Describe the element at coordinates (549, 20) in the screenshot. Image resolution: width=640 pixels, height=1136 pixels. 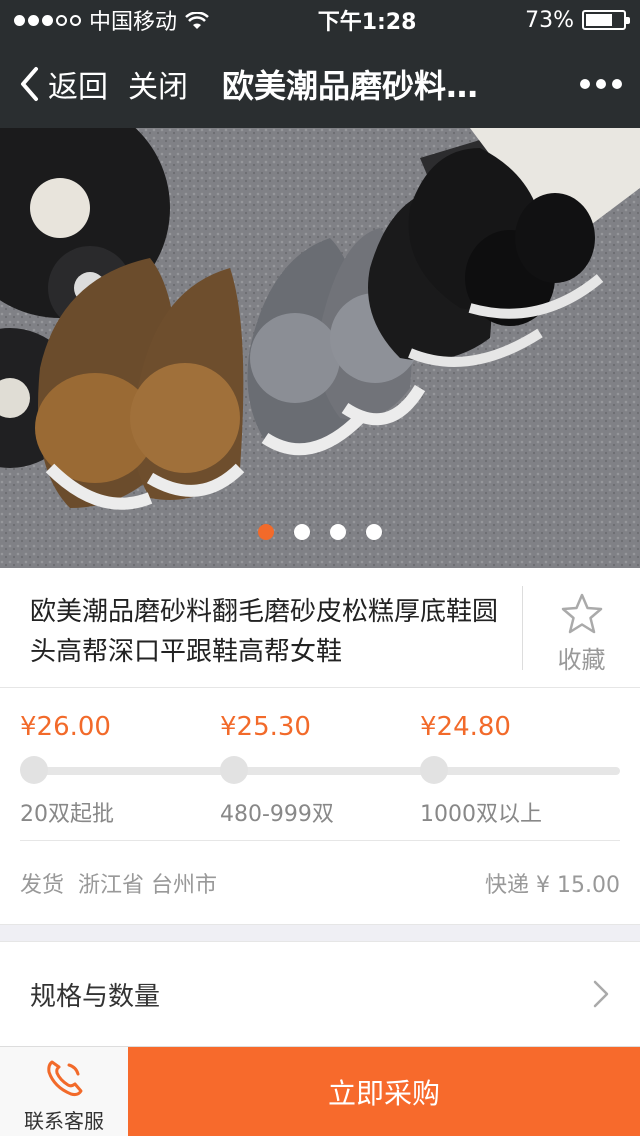
I see `battery-percent: 73%` at that location.